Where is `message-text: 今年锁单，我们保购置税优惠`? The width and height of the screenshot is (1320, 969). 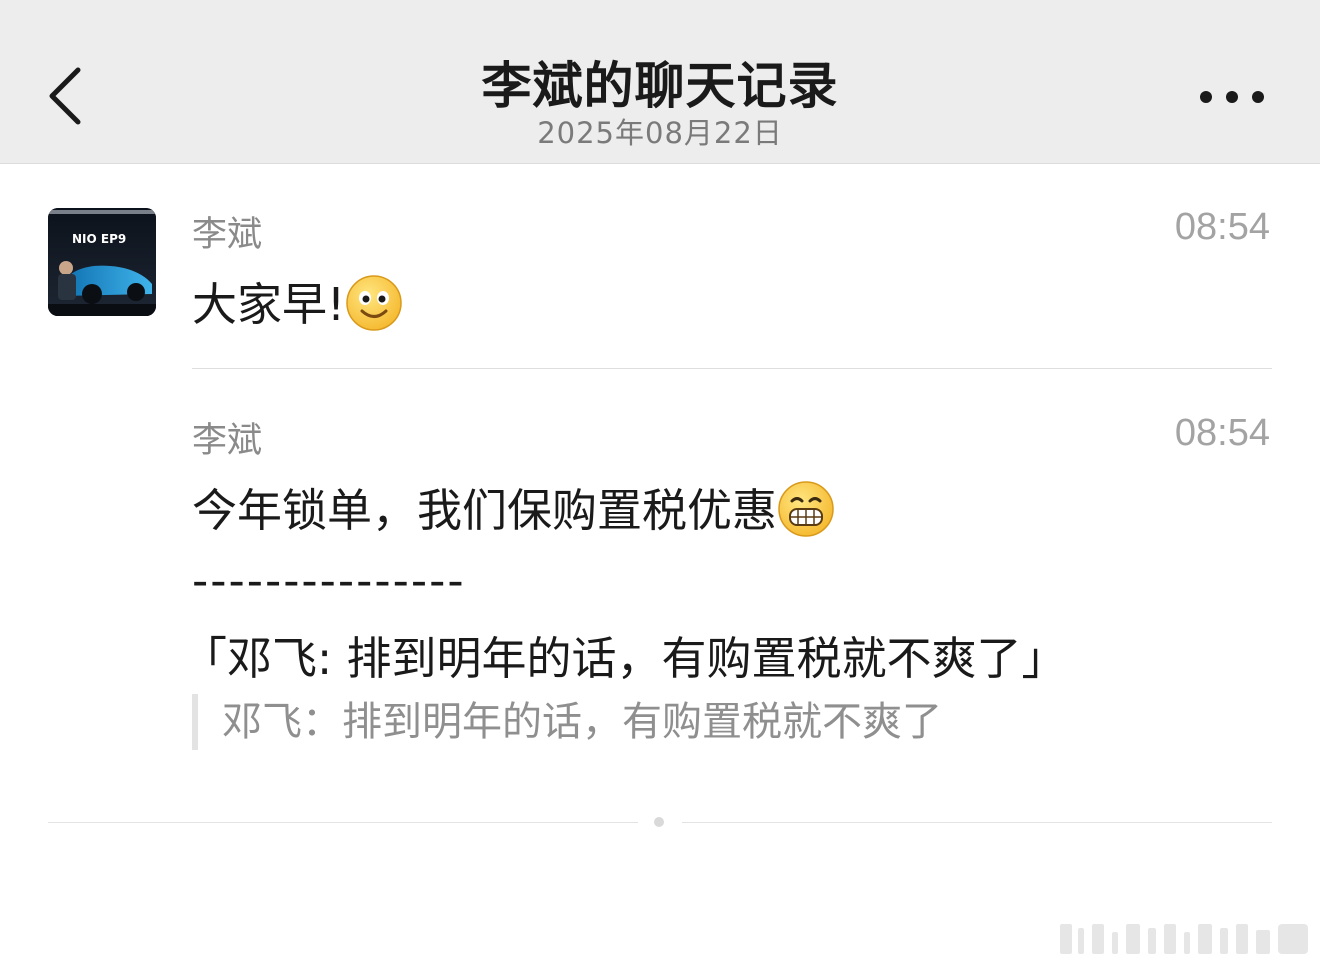
message-text: 今年锁单，我们保购置税优惠 is located at coordinates (513, 511).